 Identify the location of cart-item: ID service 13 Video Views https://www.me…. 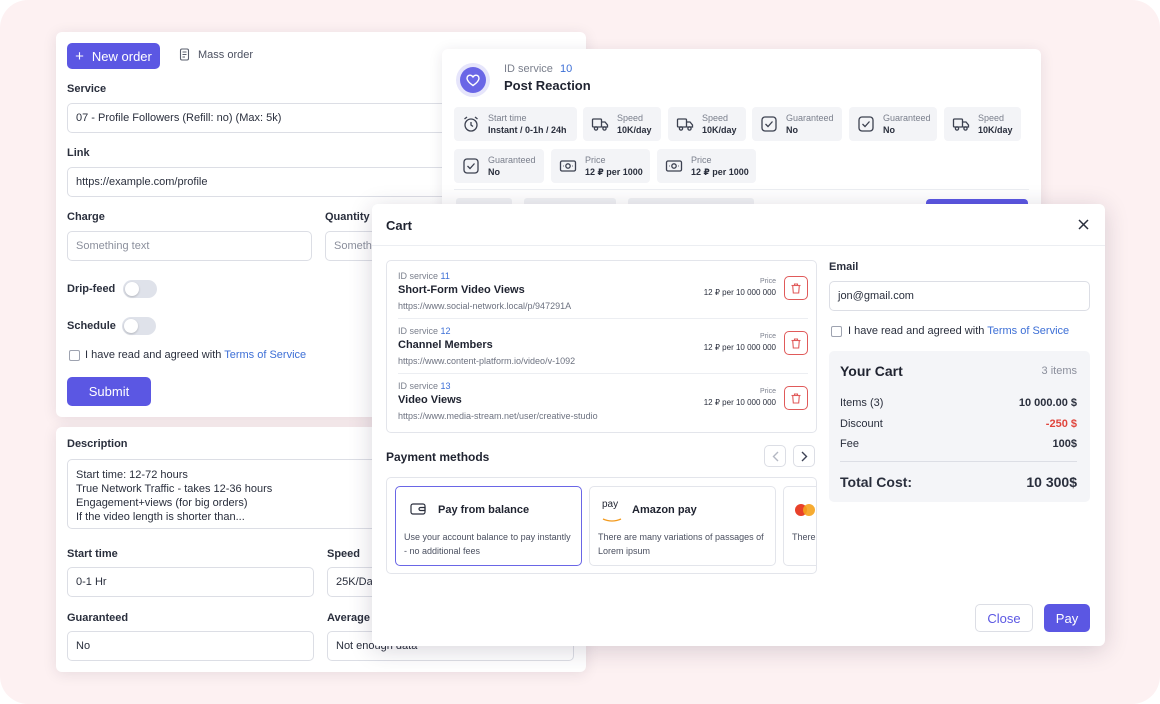
(603, 398).